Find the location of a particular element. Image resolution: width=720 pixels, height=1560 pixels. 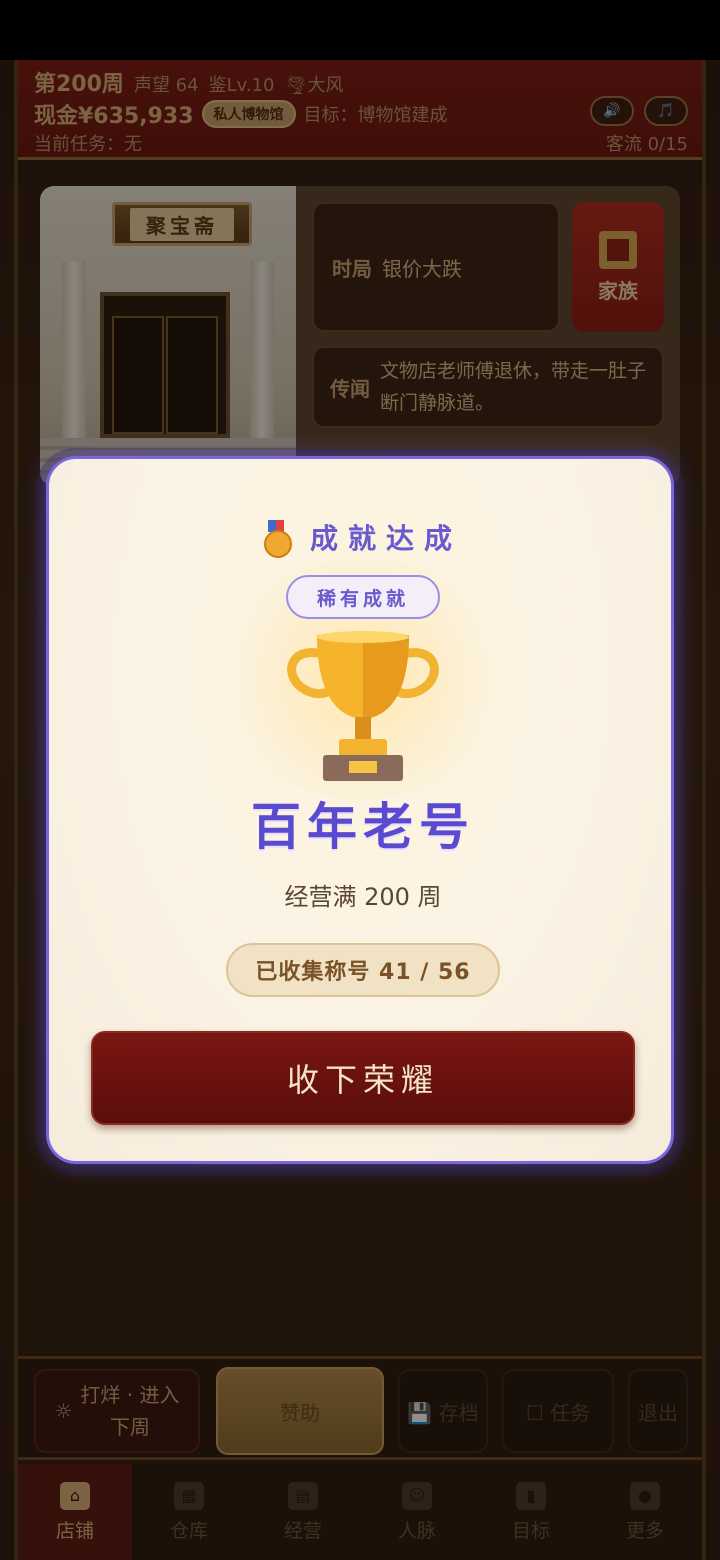

trophy-icon is located at coordinates (363, 706).